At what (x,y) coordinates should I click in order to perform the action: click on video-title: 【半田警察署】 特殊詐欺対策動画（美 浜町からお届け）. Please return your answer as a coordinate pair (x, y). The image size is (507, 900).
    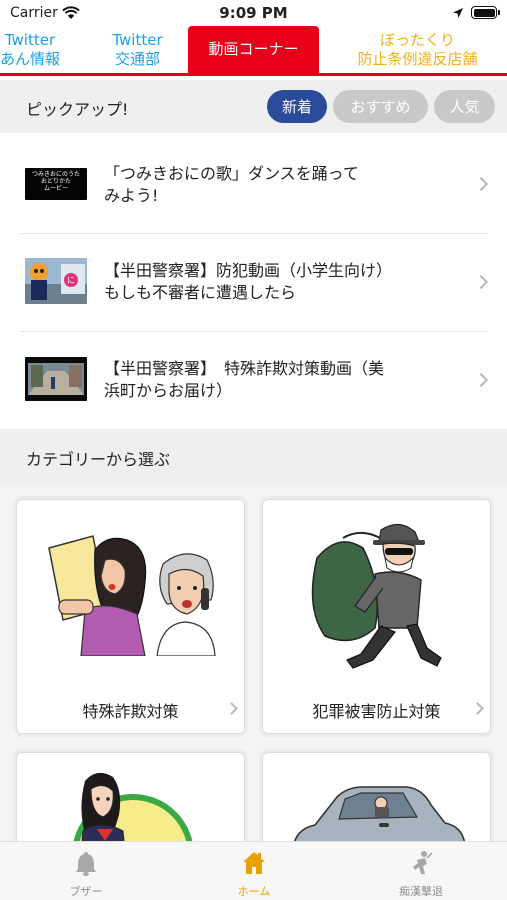
    Looking at the image, I should click on (279, 380).